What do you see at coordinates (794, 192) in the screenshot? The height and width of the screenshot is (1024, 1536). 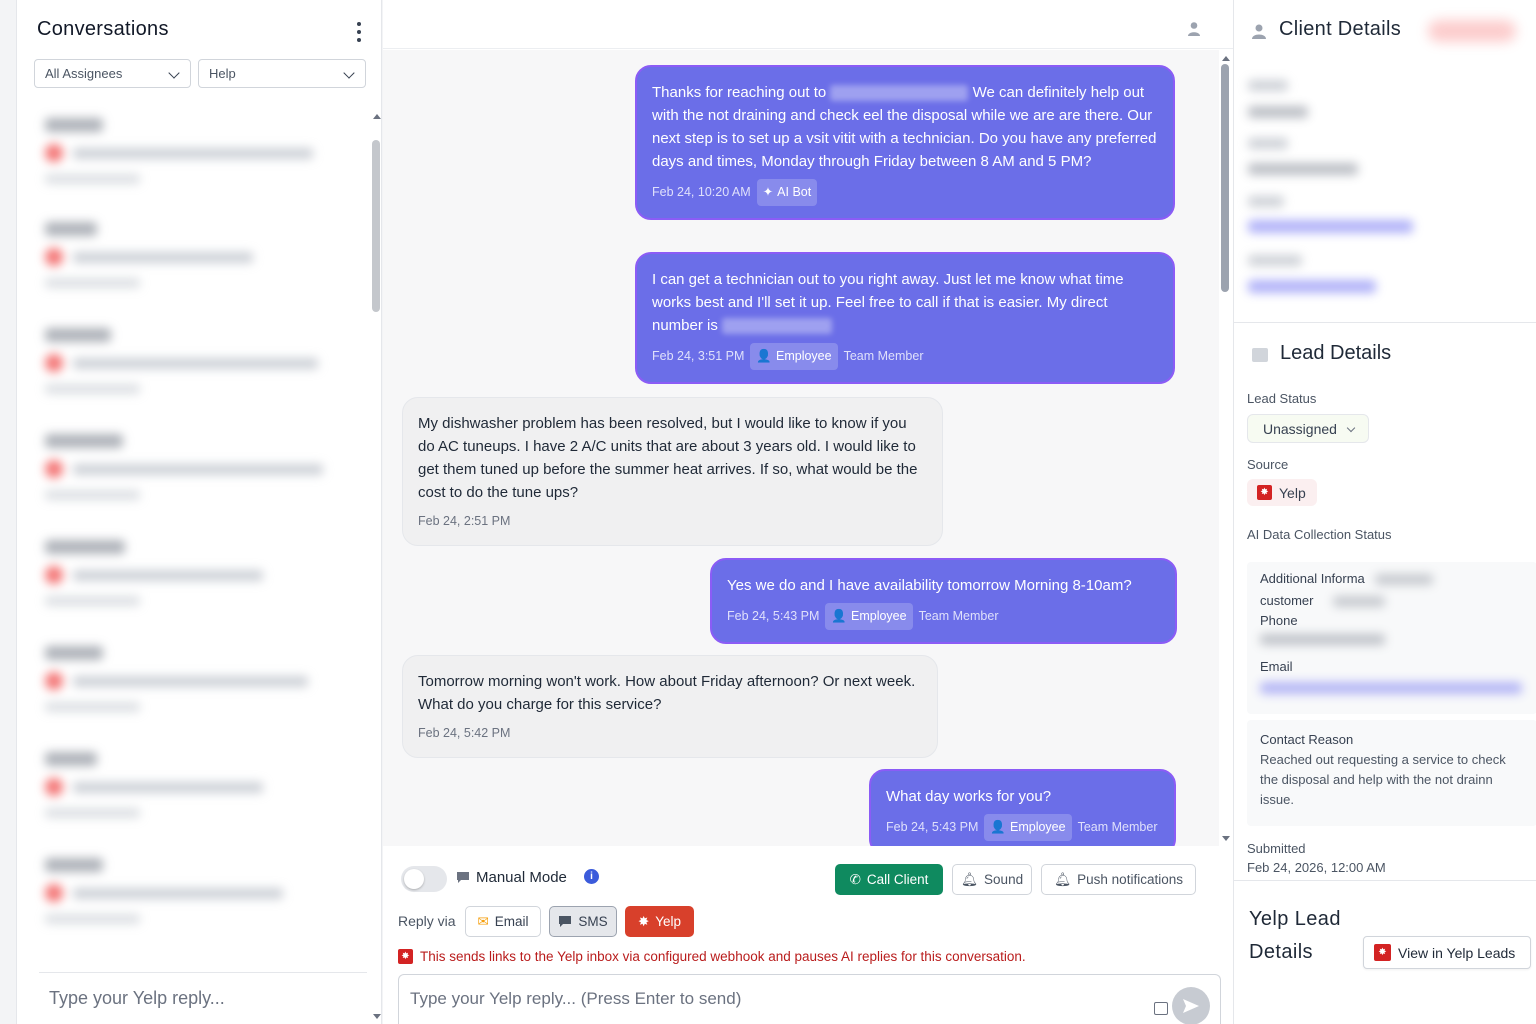 I see `badge-label: AI Bot` at bounding box center [794, 192].